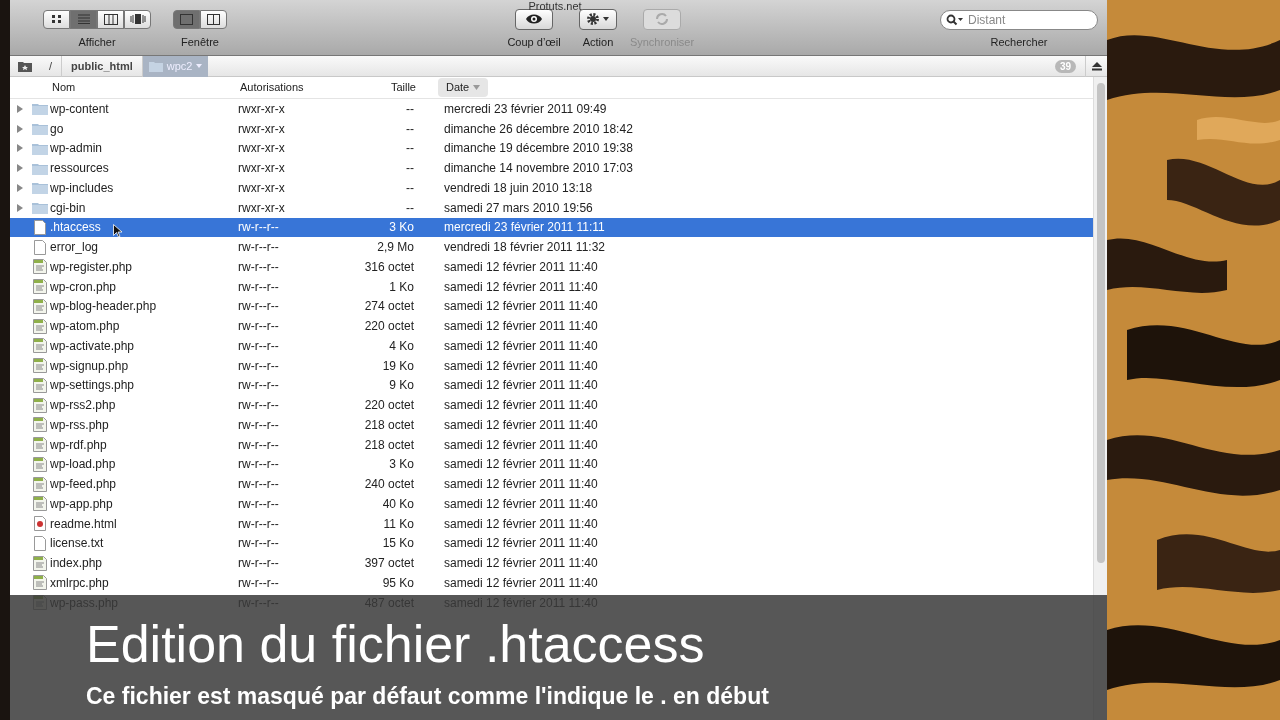  I want to click on column-header: Date, so click(463, 87).